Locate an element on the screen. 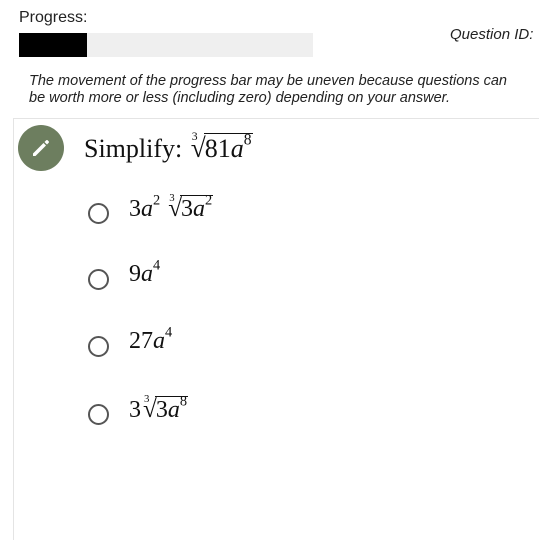 The height and width of the screenshot is (540, 539). edit-badge is located at coordinates (41, 148).